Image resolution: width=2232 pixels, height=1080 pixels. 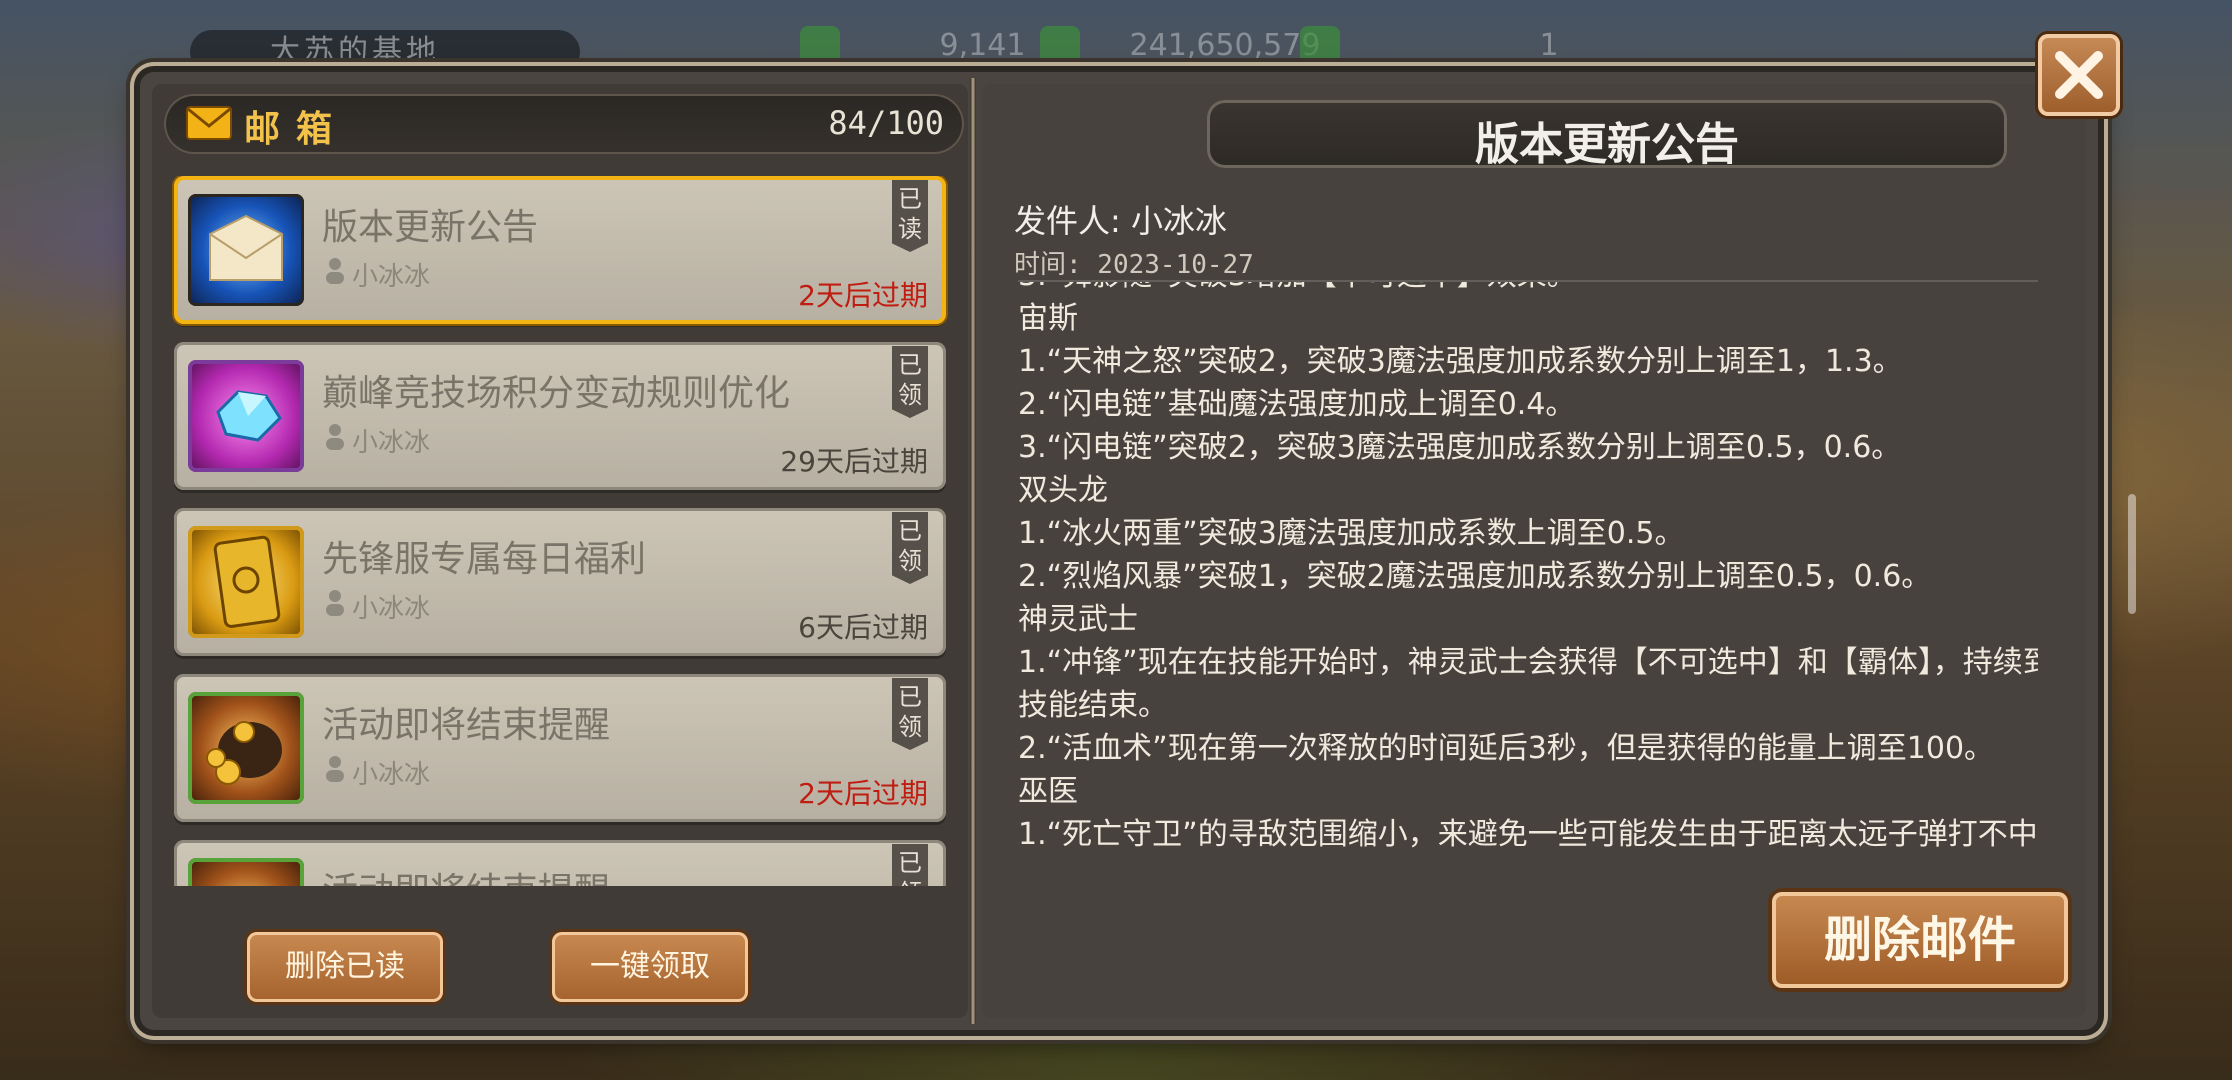 I want to click on body-line: 3.“闪电链”突破2，突破3魔法强度加成系数分别上调至0.5，0.6。, so click(x=1460, y=447).